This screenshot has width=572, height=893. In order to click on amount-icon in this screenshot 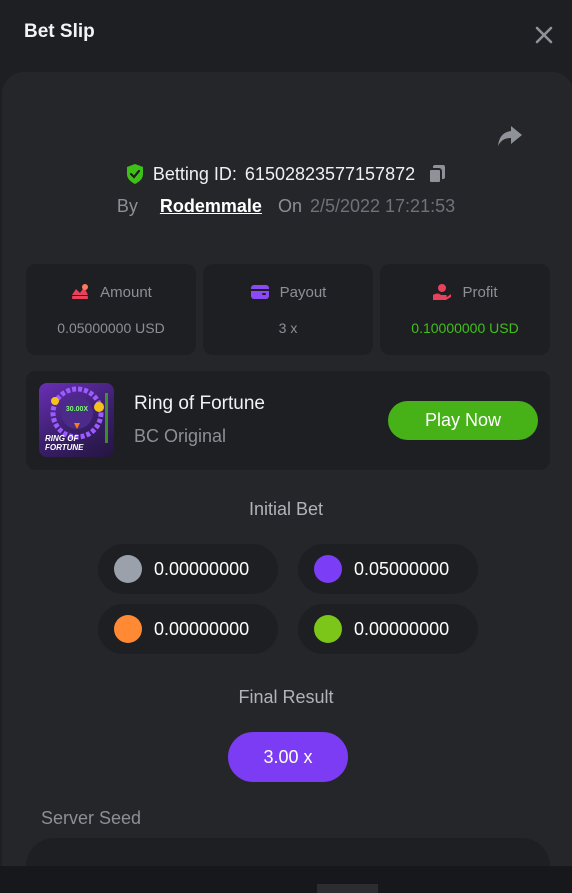, I will do `click(80, 291)`.